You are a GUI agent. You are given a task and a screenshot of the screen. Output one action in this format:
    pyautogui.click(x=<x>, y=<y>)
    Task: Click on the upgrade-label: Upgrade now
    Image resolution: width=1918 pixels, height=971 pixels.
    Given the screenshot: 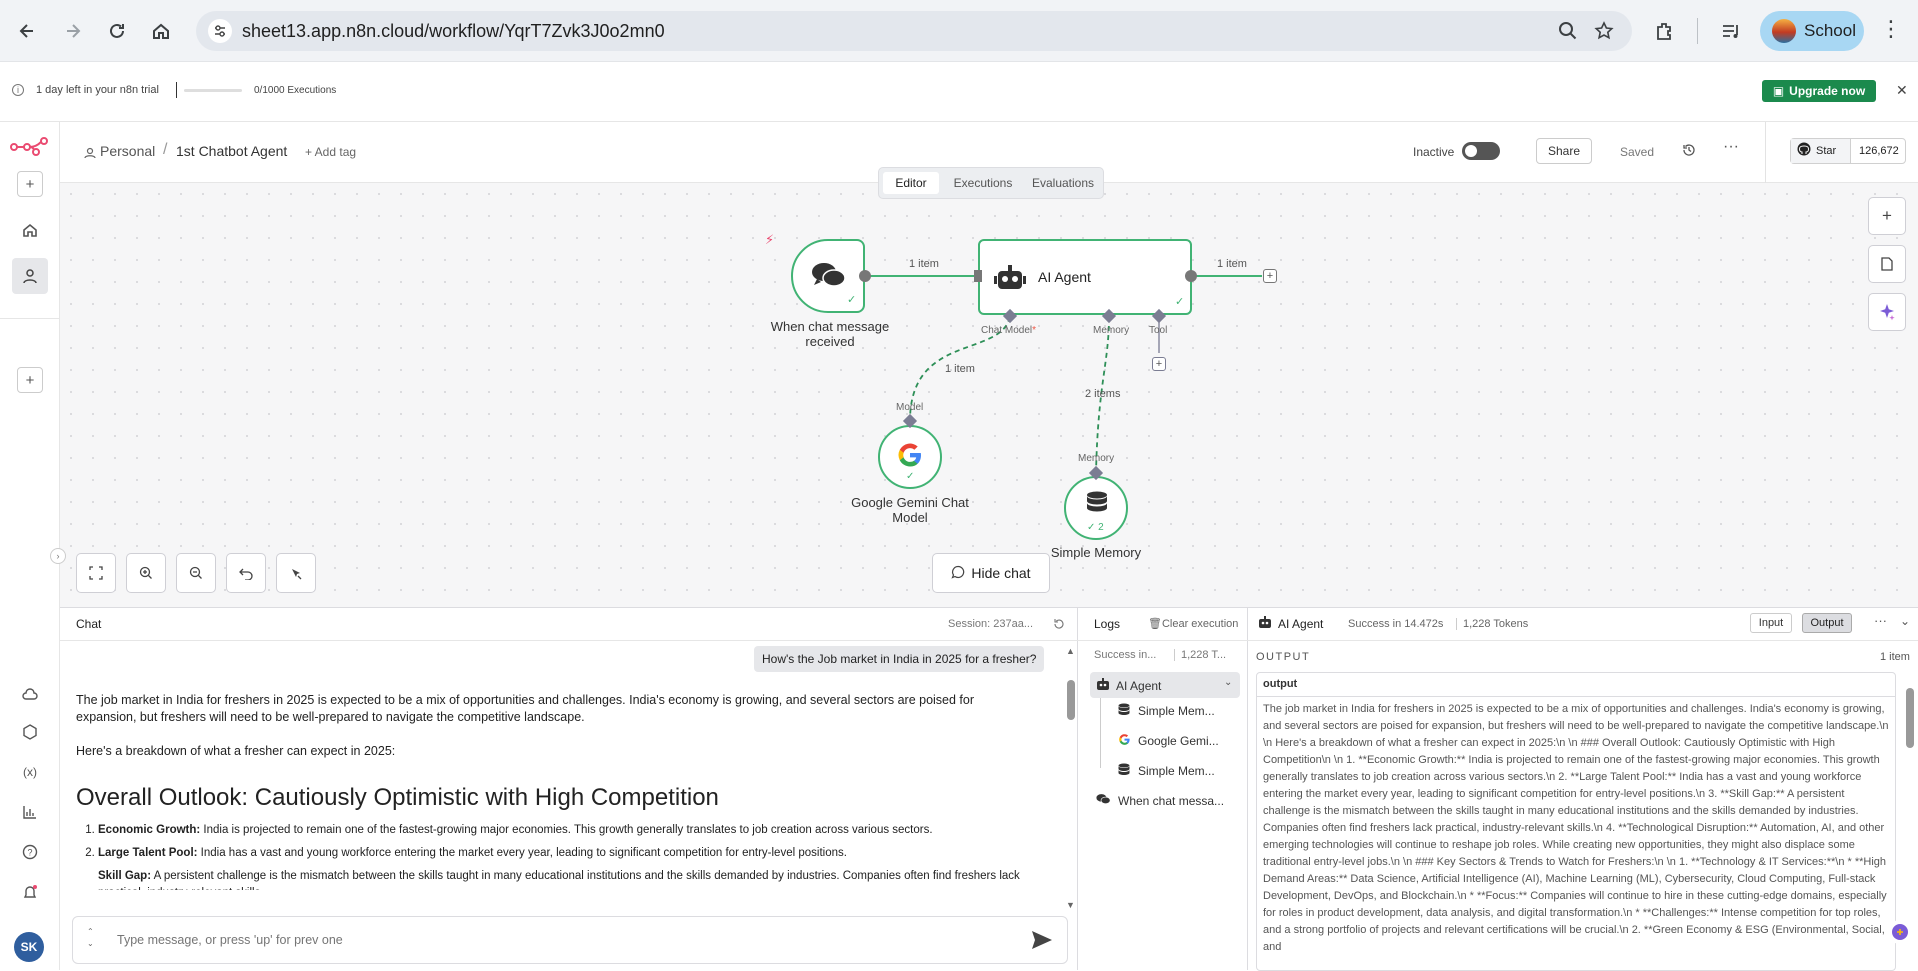 What is the action you would take?
    pyautogui.click(x=1827, y=91)
    